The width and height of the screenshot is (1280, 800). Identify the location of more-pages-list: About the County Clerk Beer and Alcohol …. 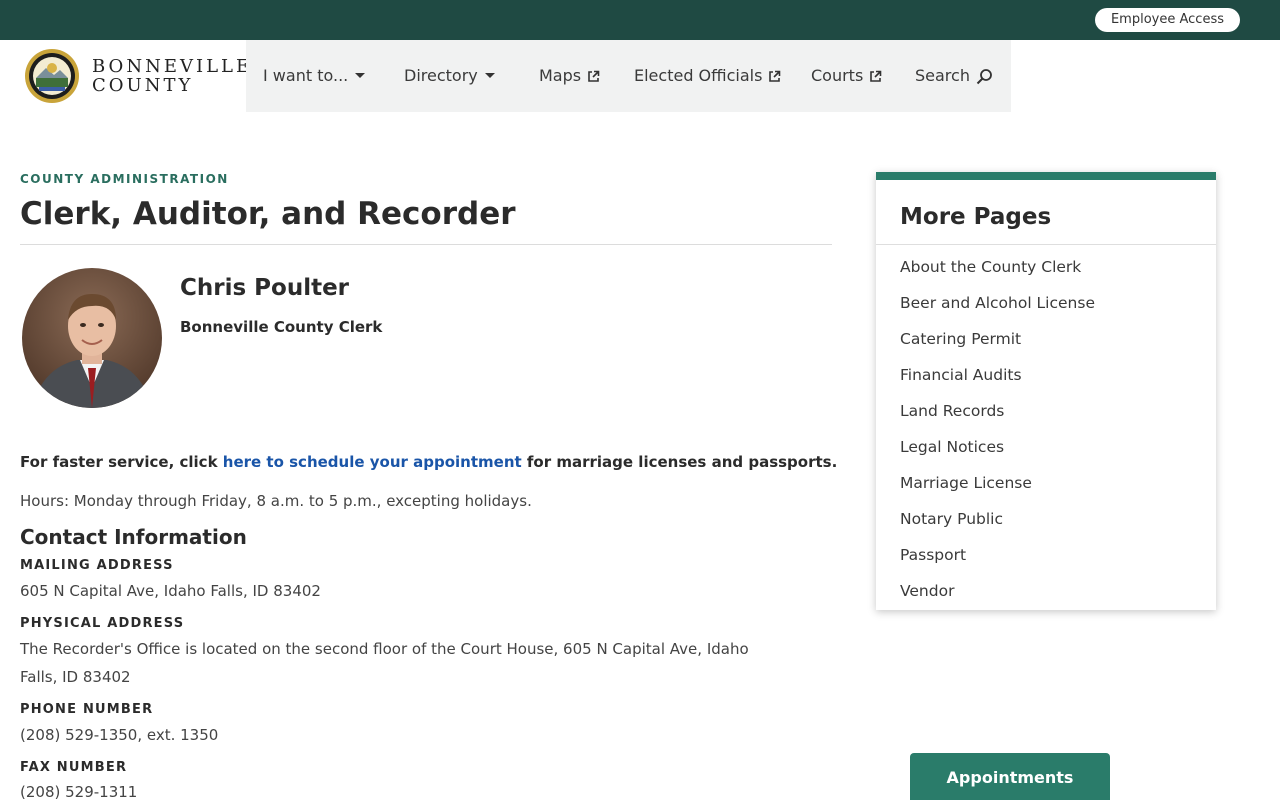
(997, 436).